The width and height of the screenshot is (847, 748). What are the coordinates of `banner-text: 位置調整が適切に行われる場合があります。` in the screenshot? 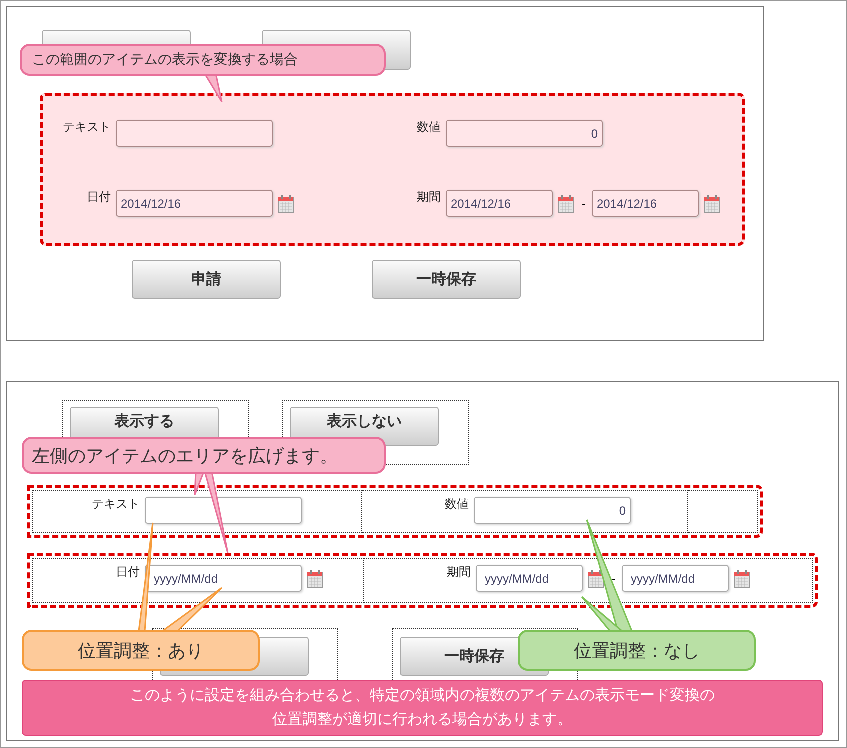 It's located at (423, 720).